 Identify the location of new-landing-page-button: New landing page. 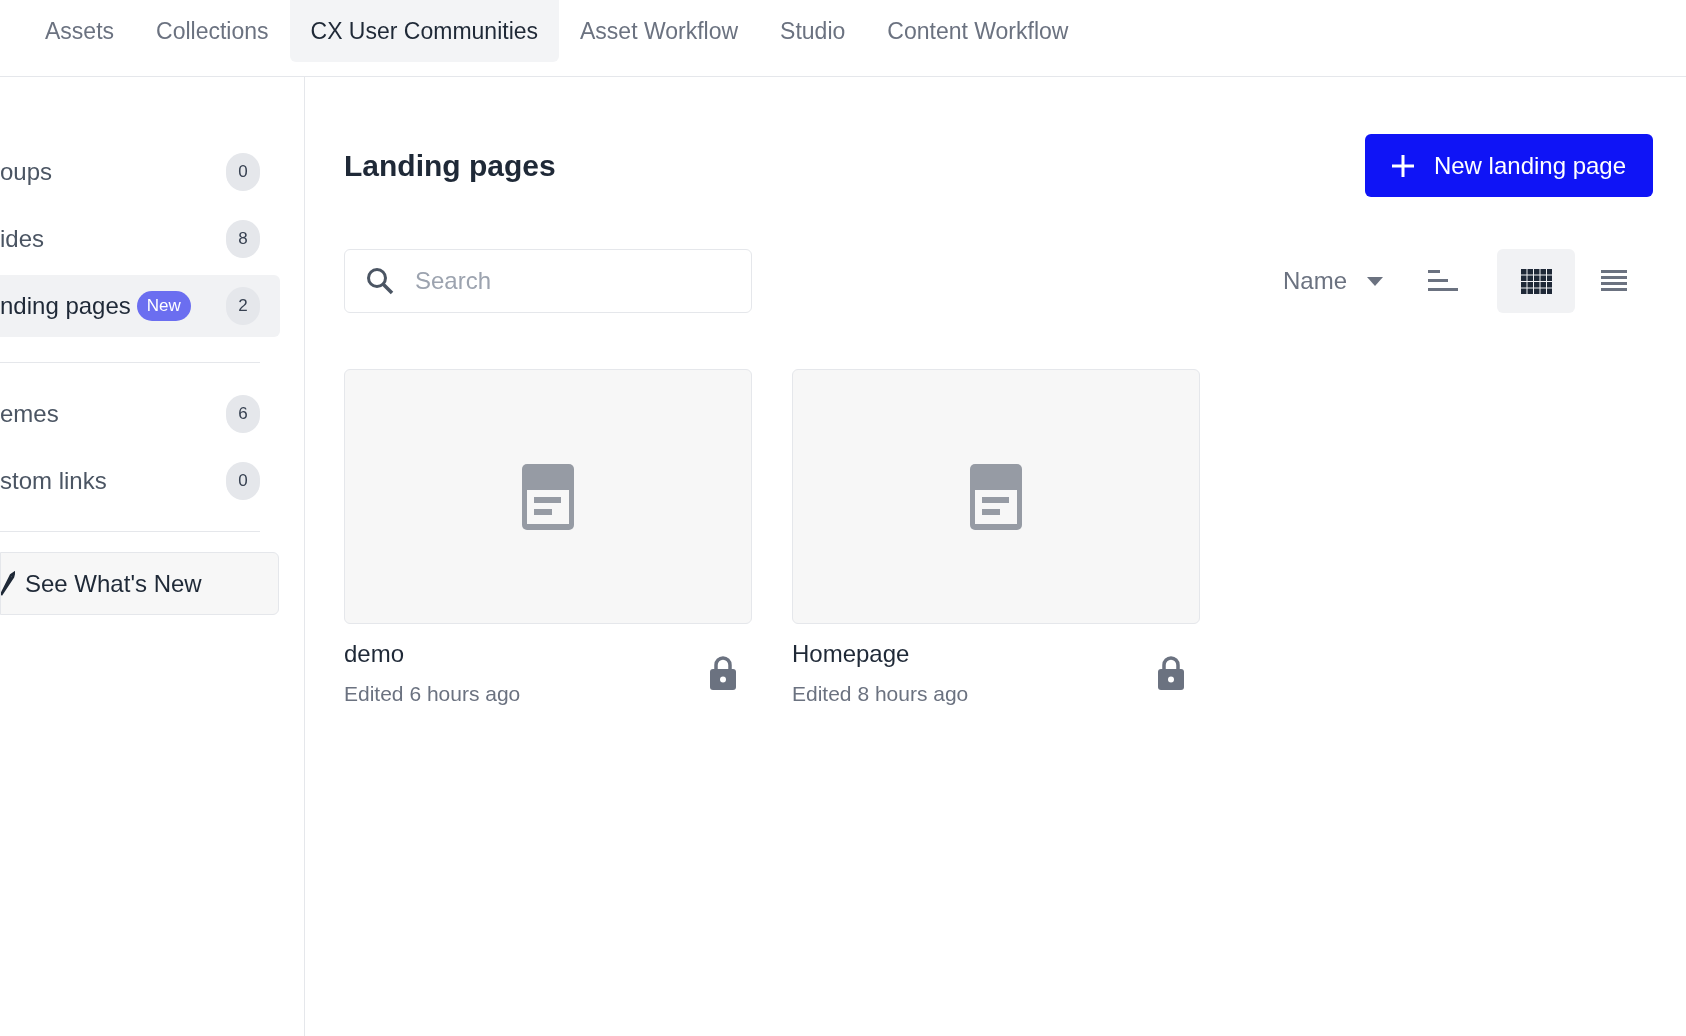
(1509, 165).